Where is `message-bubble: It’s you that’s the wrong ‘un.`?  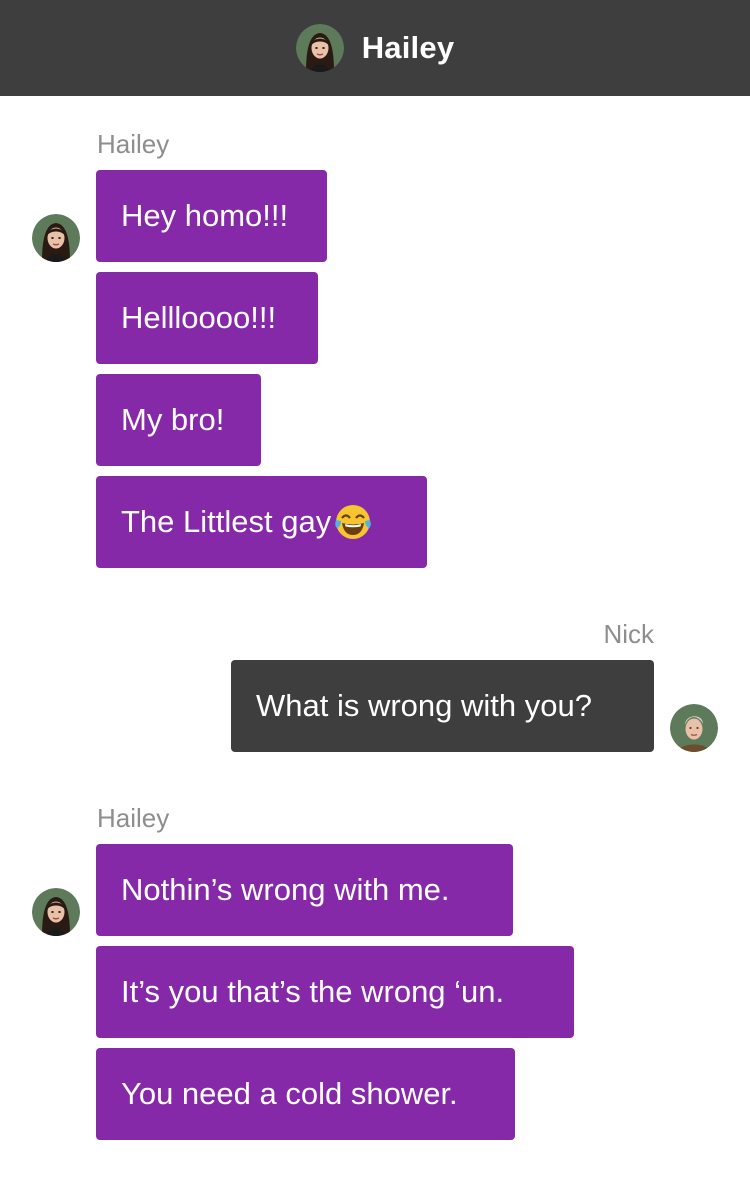
message-bubble: It’s you that’s the wrong ‘un. is located at coordinates (335, 992).